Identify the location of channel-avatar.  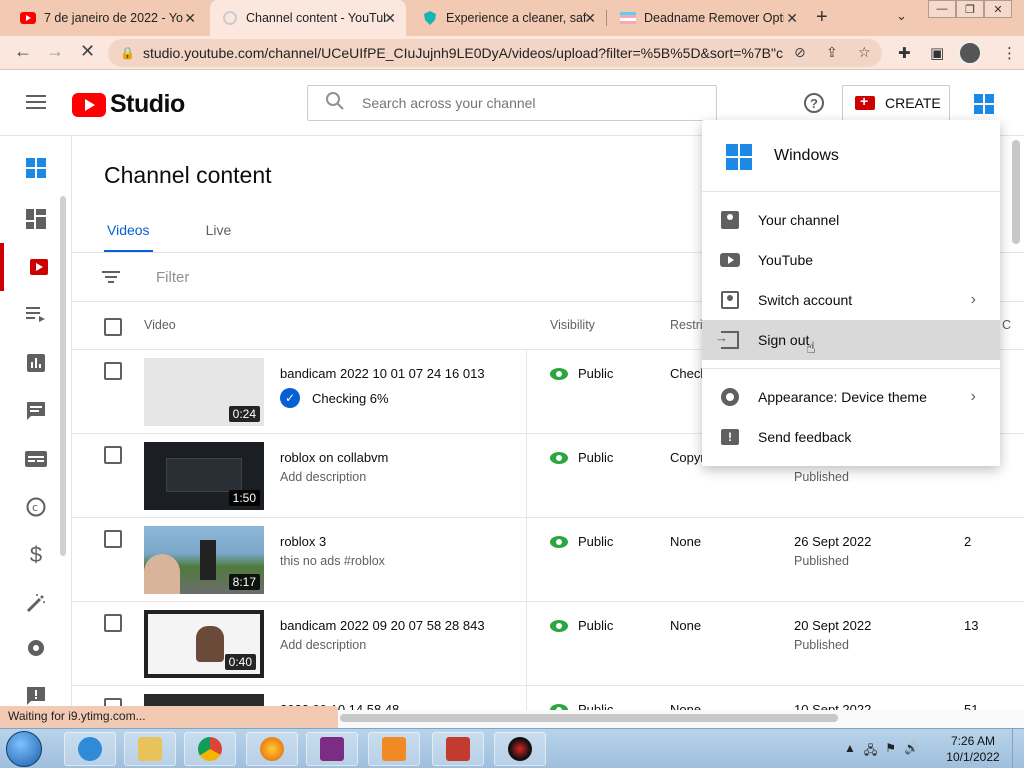
(36, 168).